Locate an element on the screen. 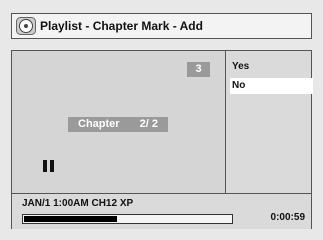 Image resolution: width=323 pixels, height=240 pixels. chapter-value: 2/ 2 is located at coordinates (148, 124).